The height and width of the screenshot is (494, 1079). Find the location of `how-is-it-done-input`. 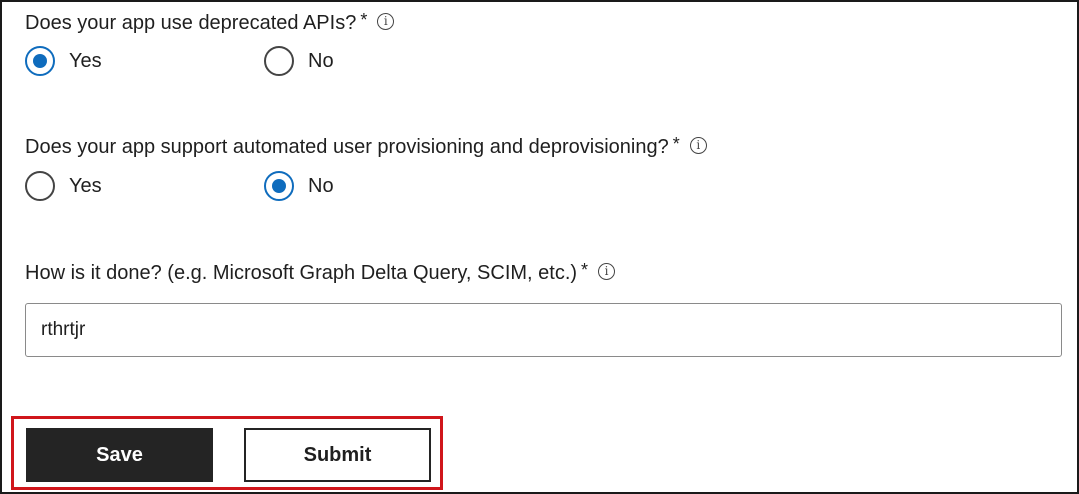

how-is-it-done-input is located at coordinates (543, 330).